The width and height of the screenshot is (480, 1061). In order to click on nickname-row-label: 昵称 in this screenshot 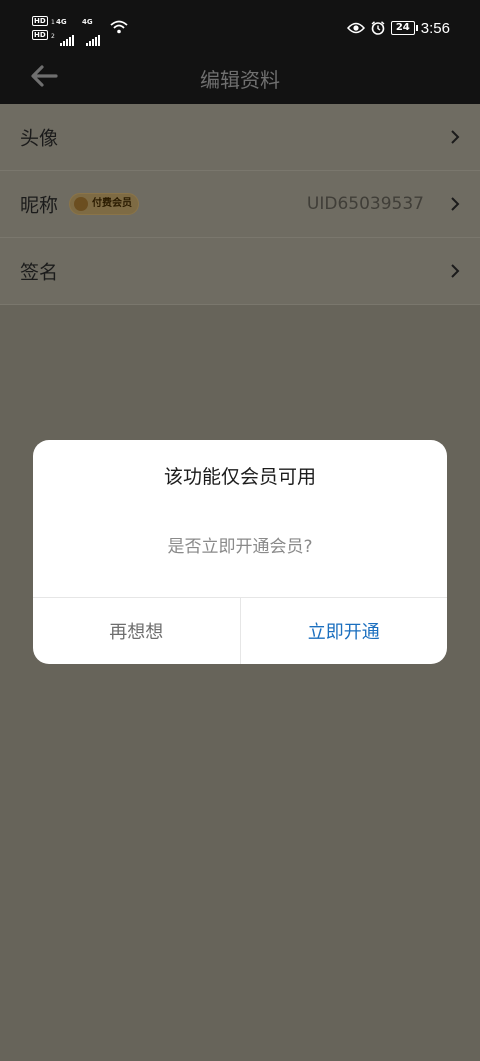, I will do `click(39, 205)`.